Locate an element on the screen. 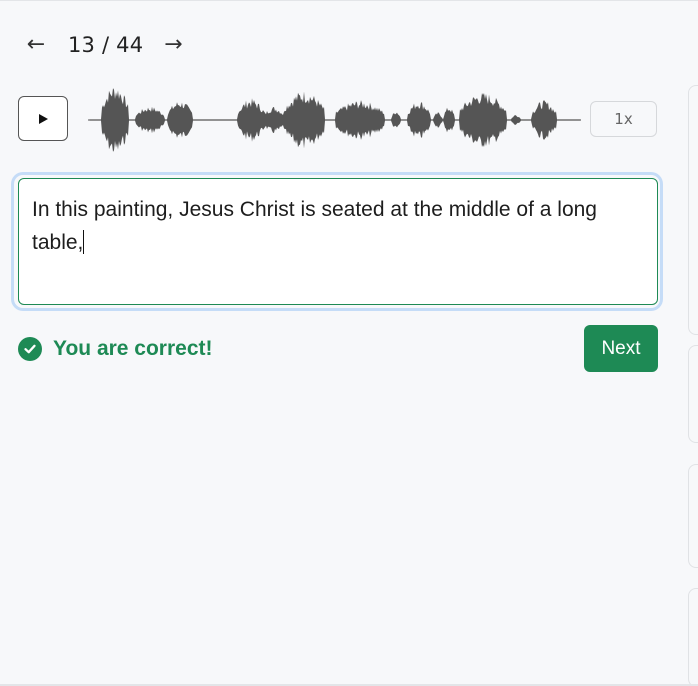 This screenshot has height=686, width=698. feedback-message: You are correct! is located at coordinates (115, 349).